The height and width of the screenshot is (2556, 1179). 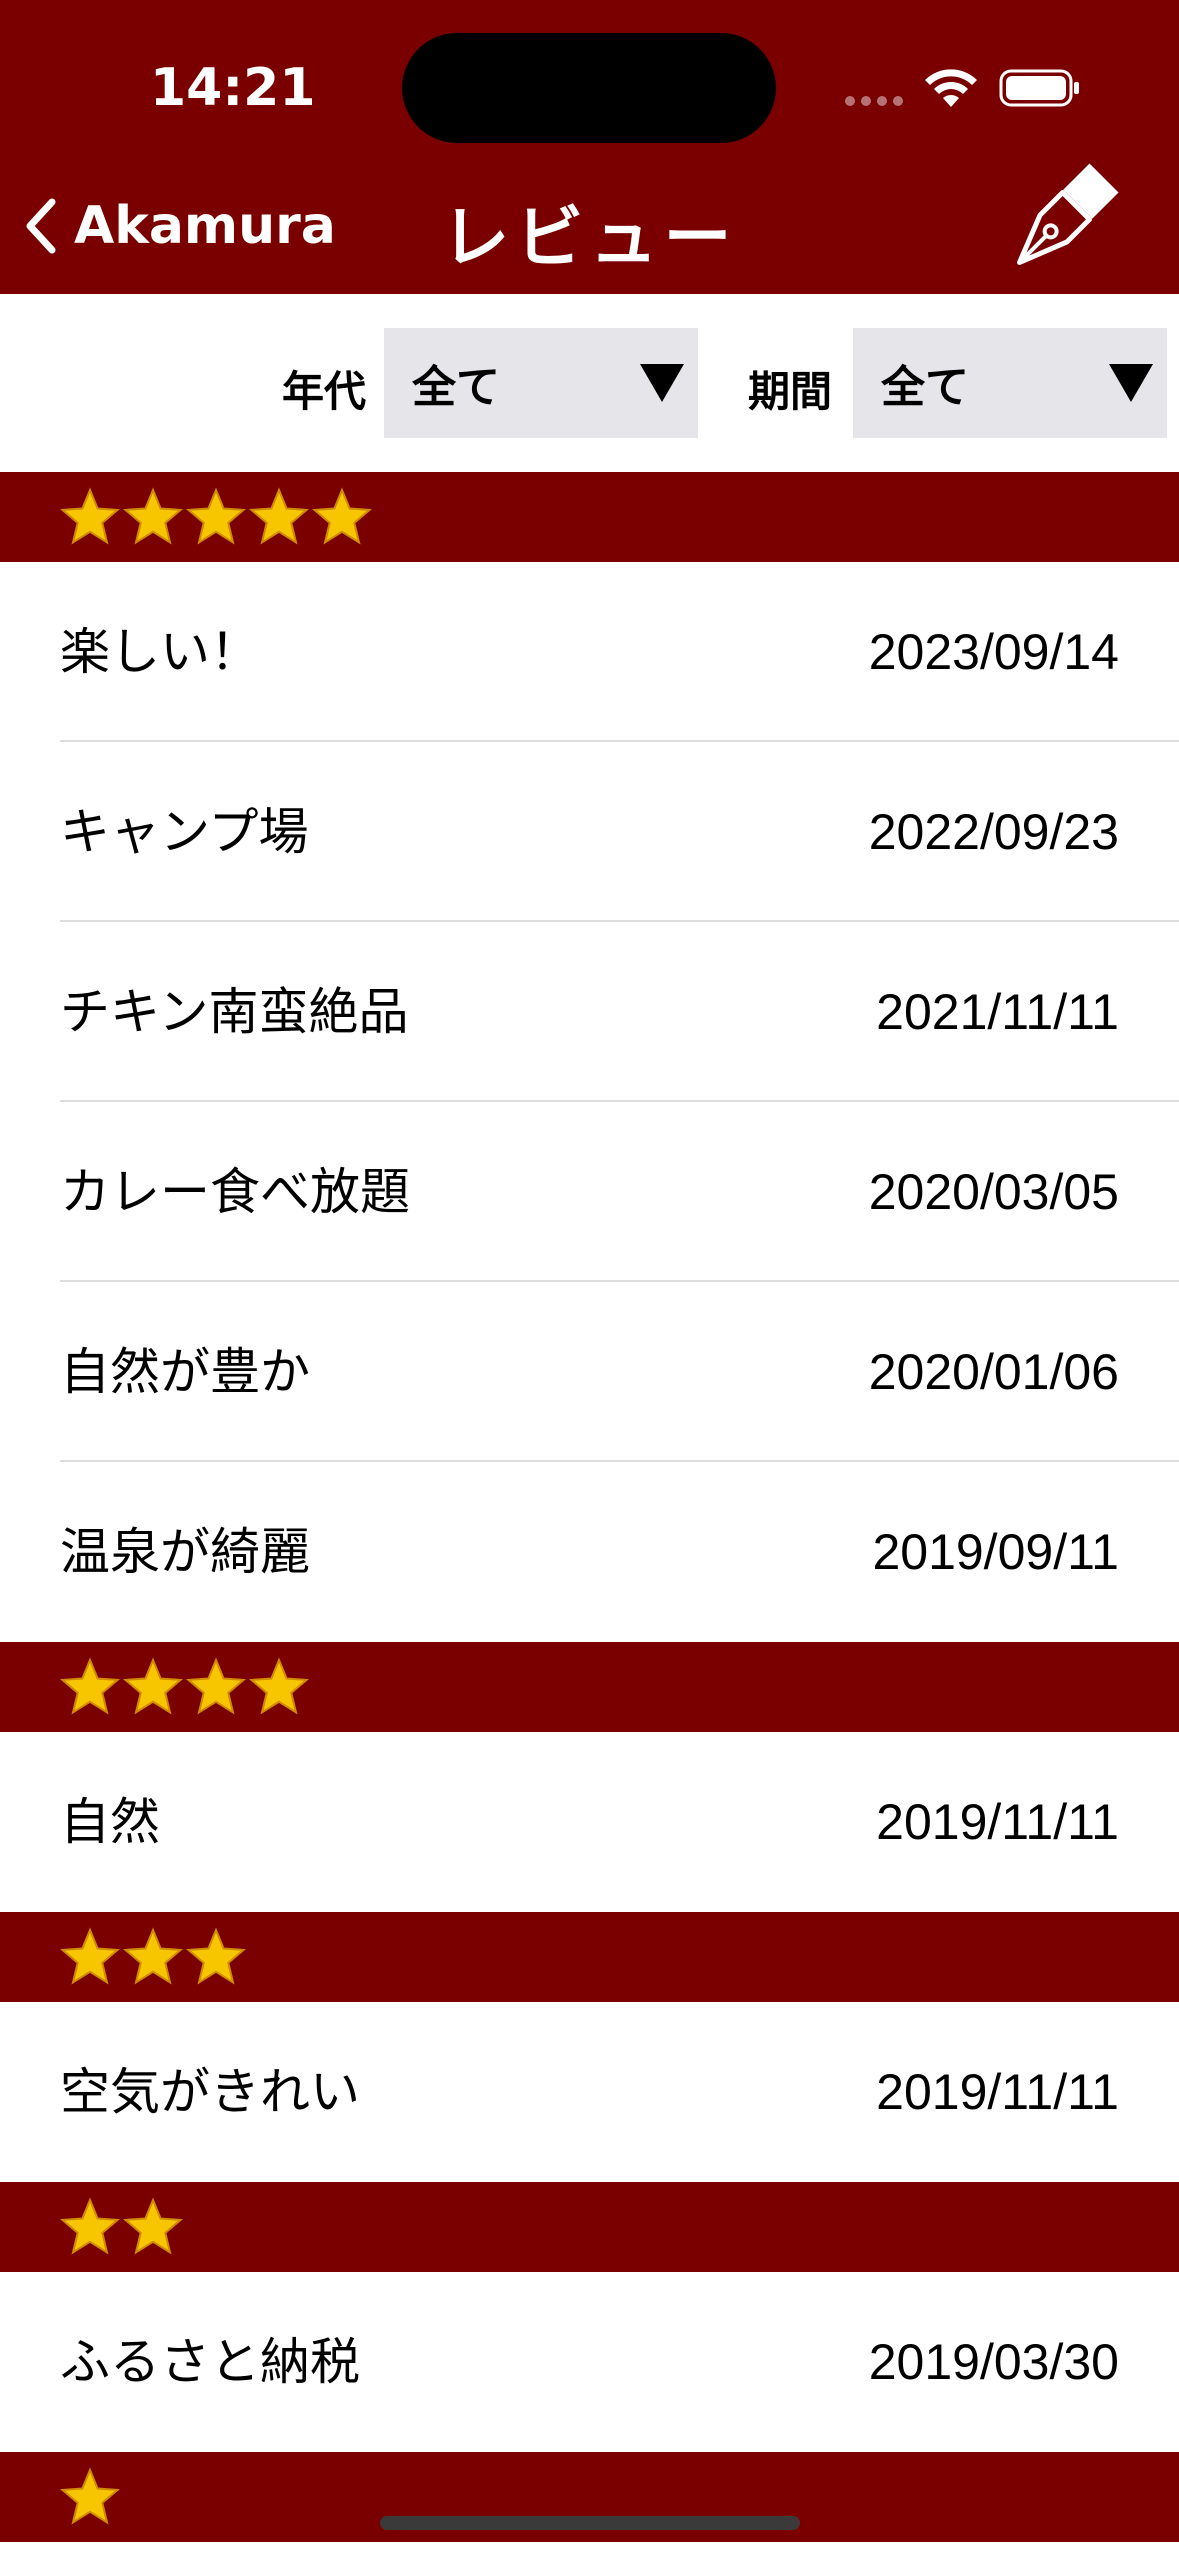 What do you see at coordinates (925, 387) in the screenshot?
I see `period-filter-value: 全て` at bounding box center [925, 387].